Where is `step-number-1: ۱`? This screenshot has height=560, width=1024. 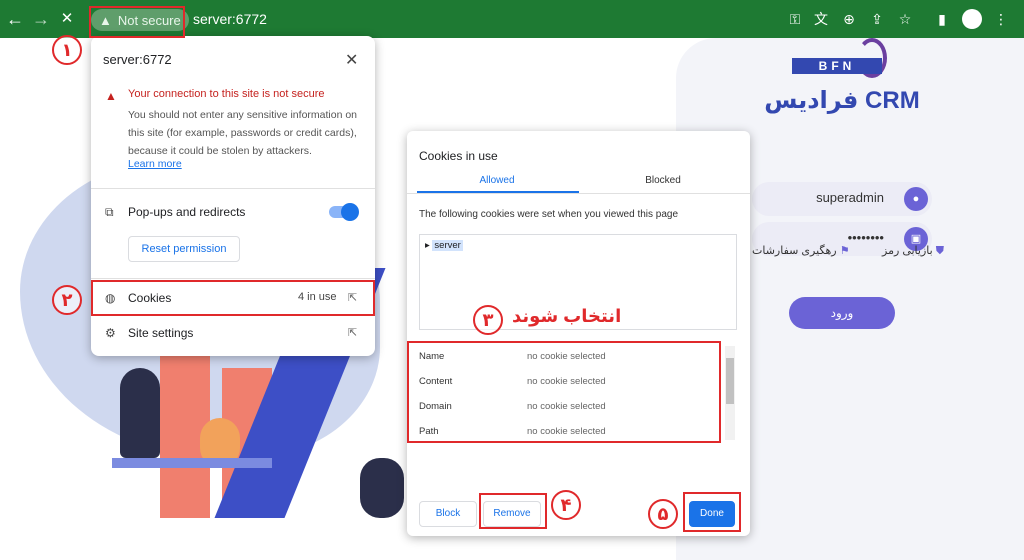
step-number-1: ۱ is located at coordinates (67, 50).